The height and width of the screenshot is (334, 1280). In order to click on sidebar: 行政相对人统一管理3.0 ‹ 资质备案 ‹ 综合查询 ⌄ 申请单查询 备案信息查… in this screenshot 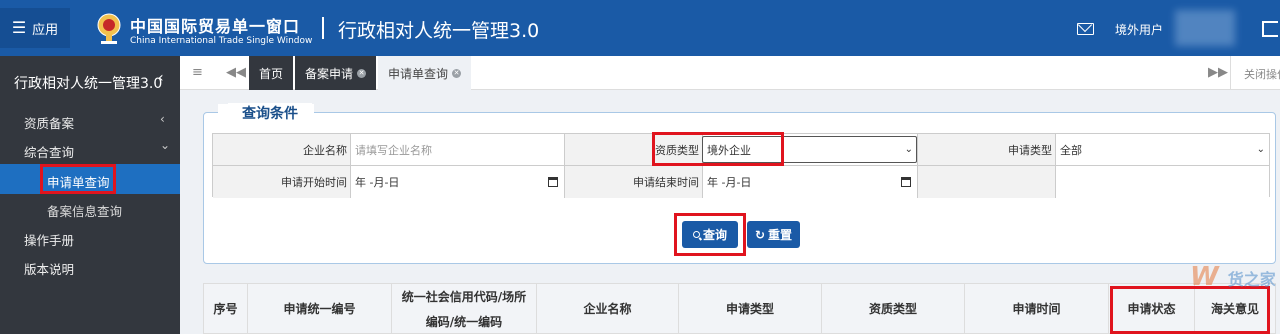, I will do `click(90, 195)`.